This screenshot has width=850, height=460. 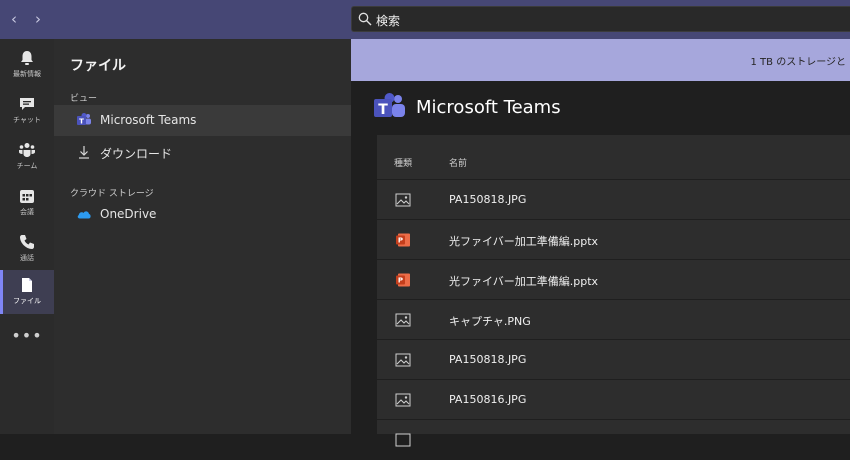 I want to click on sidebar-item-microsoft-teams: T Microsoft Teams, so click(x=202, y=120).